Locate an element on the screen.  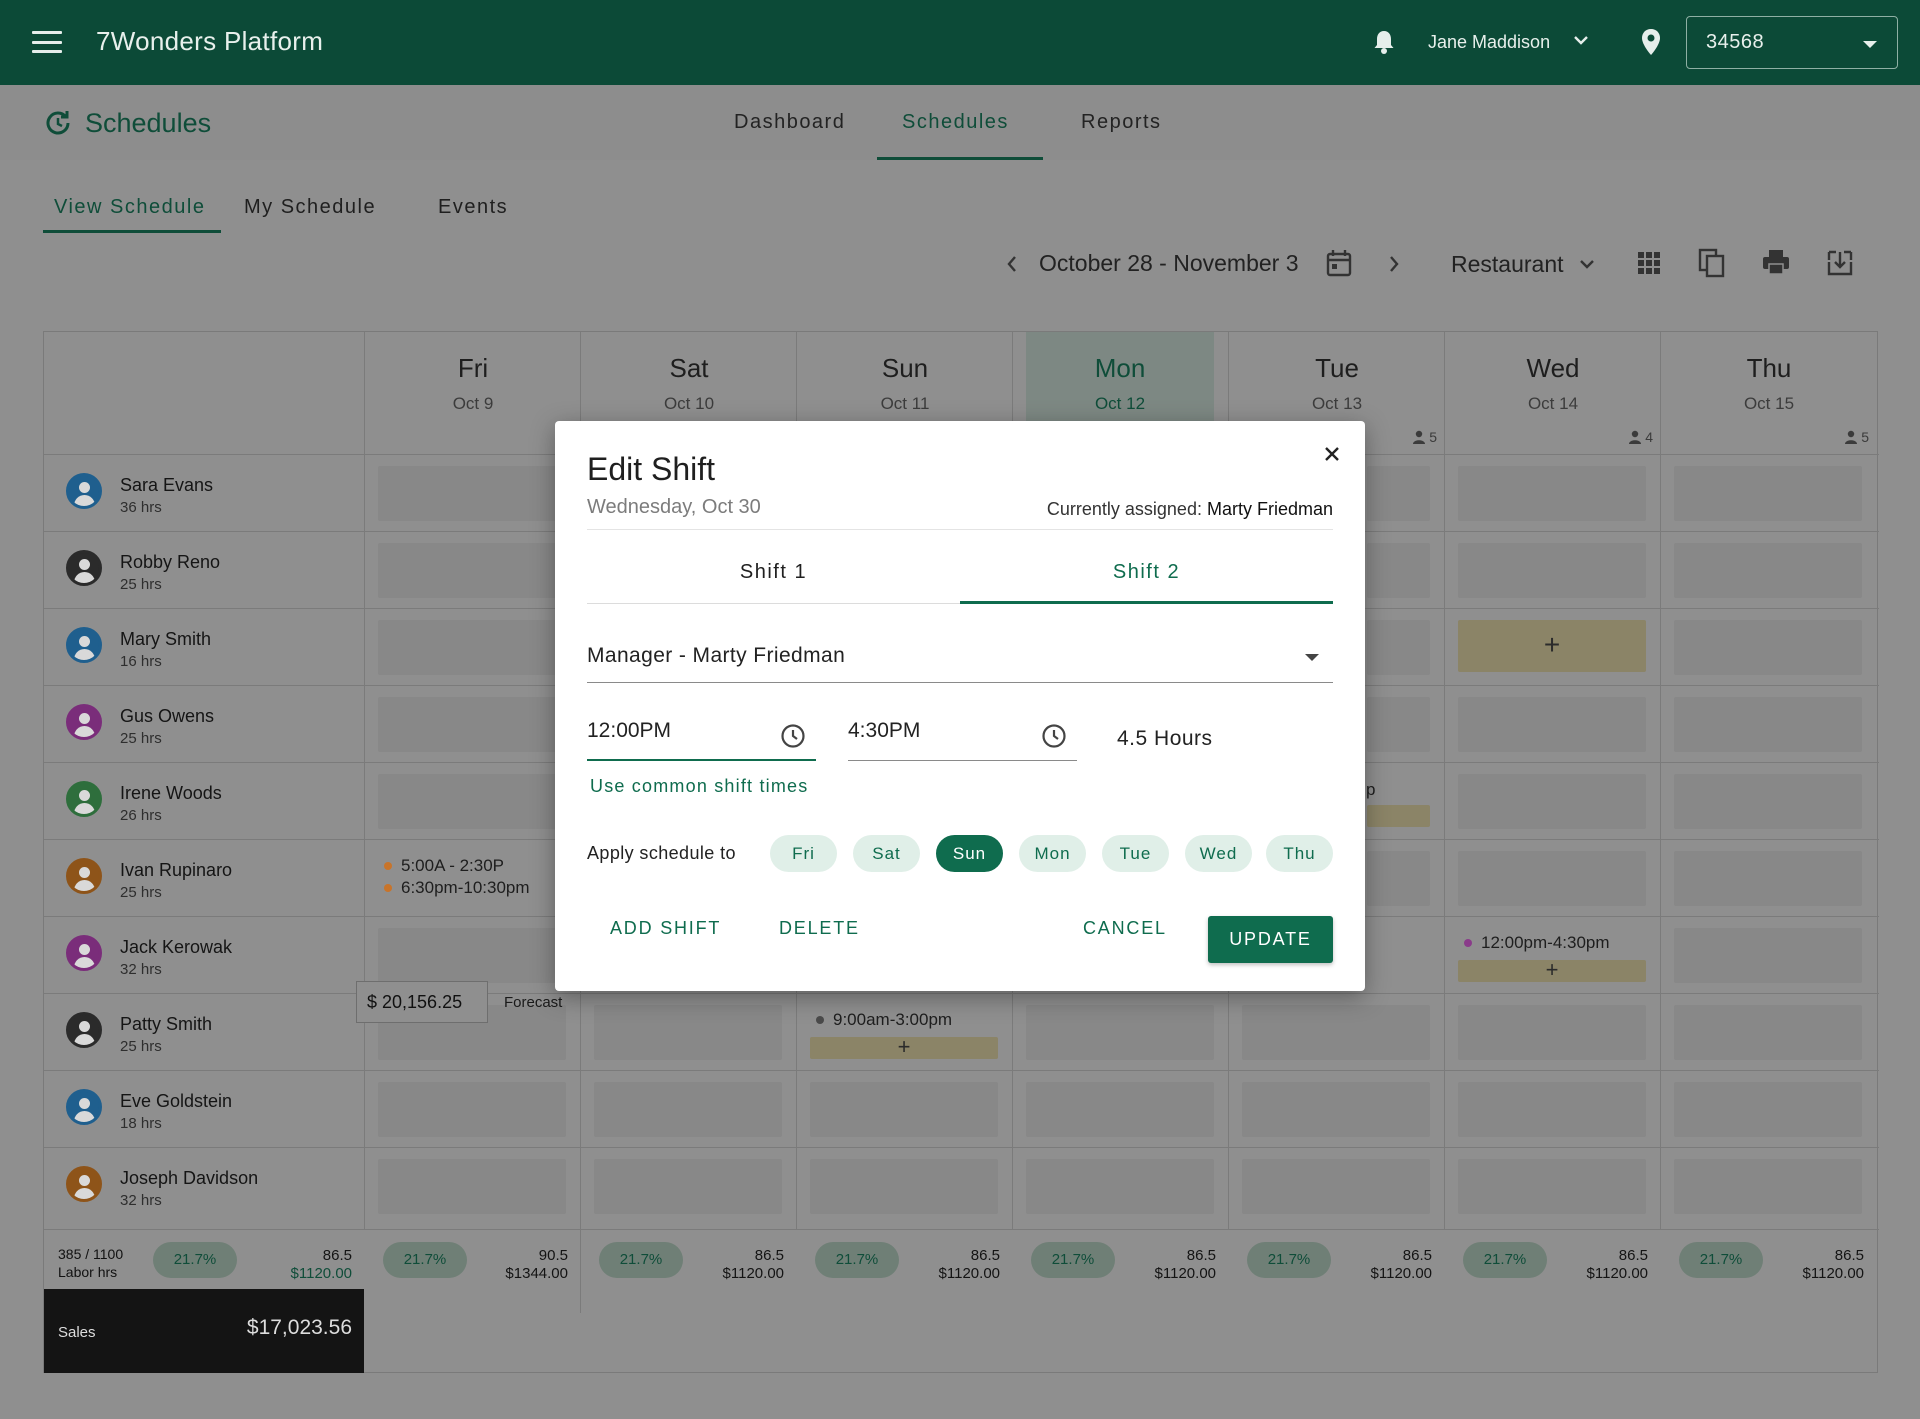
grid-view-icon is located at coordinates (1649, 262).